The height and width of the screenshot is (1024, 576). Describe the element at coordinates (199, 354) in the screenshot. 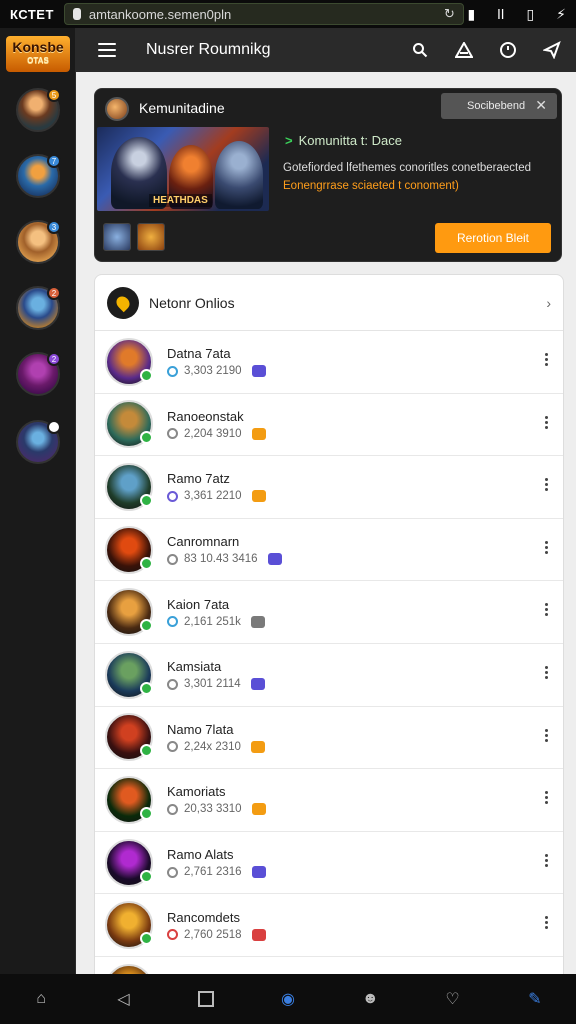

I see `member-name: Datna 7ata` at that location.